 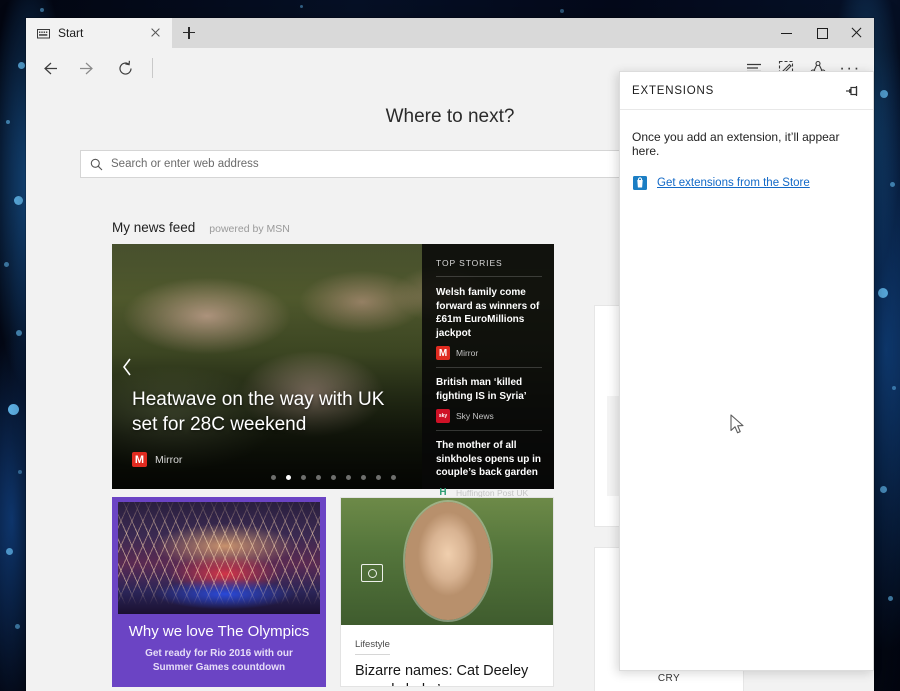 I want to click on window-controls, so click(x=821, y=33).